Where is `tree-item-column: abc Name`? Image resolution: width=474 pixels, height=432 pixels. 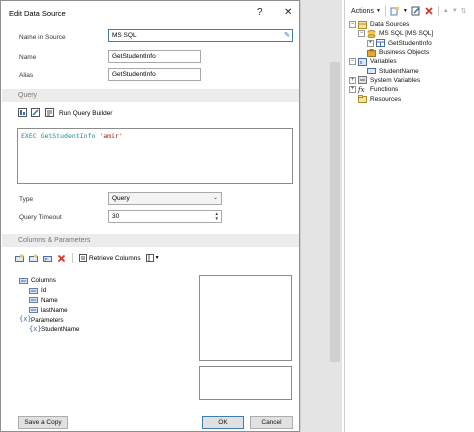
tree-item-column: abc Name is located at coordinates (104, 301).